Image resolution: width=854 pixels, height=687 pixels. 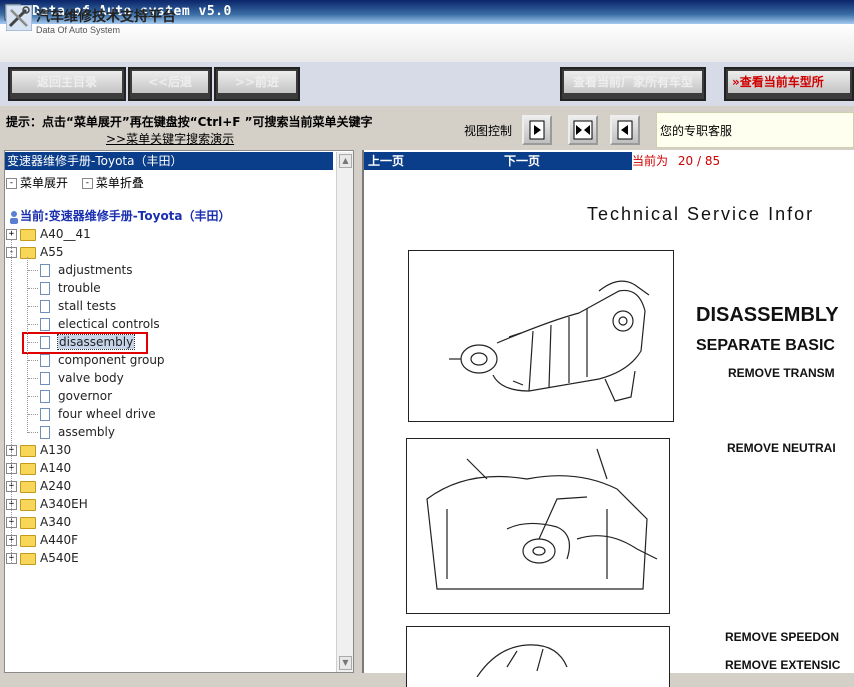 What do you see at coordinates (38, 486) in the screenshot?
I see `tree-folder: + A240` at bounding box center [38, 486].